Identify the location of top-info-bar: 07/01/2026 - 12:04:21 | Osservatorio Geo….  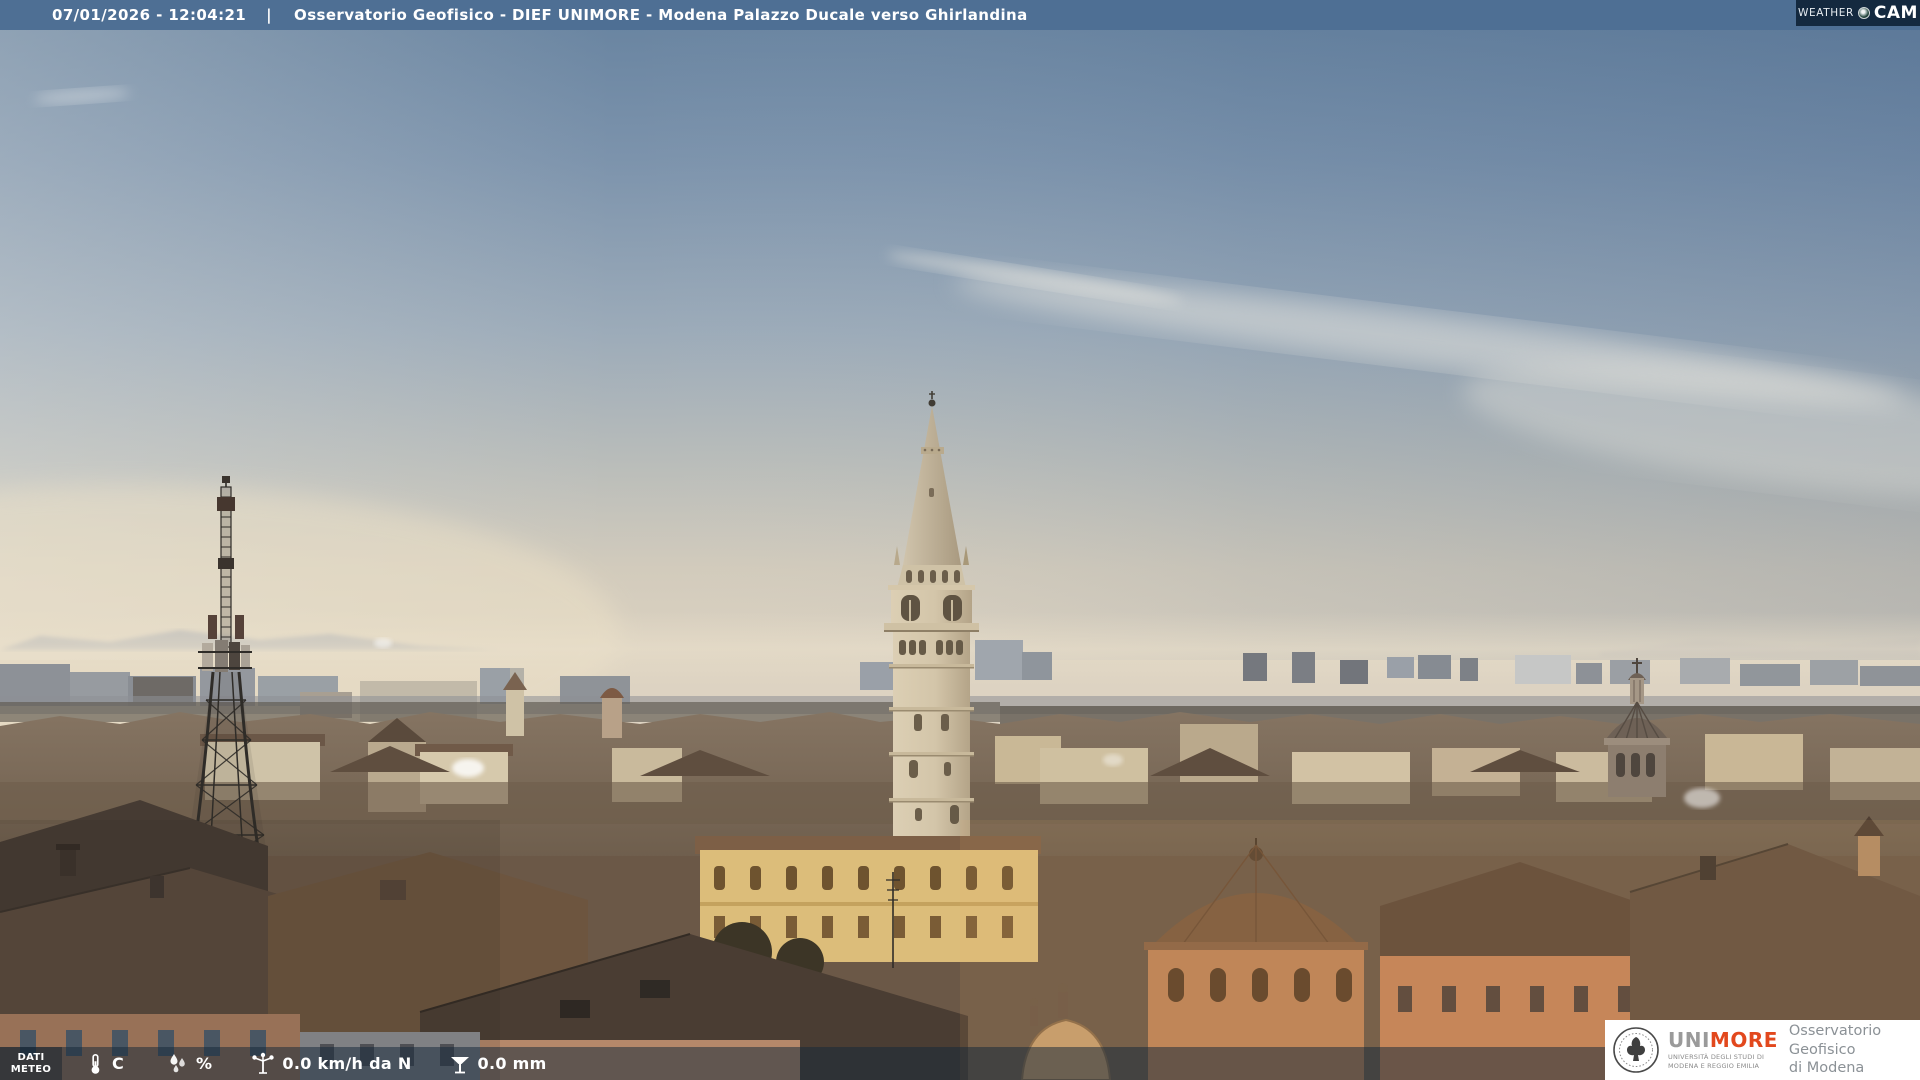
(960, 15).